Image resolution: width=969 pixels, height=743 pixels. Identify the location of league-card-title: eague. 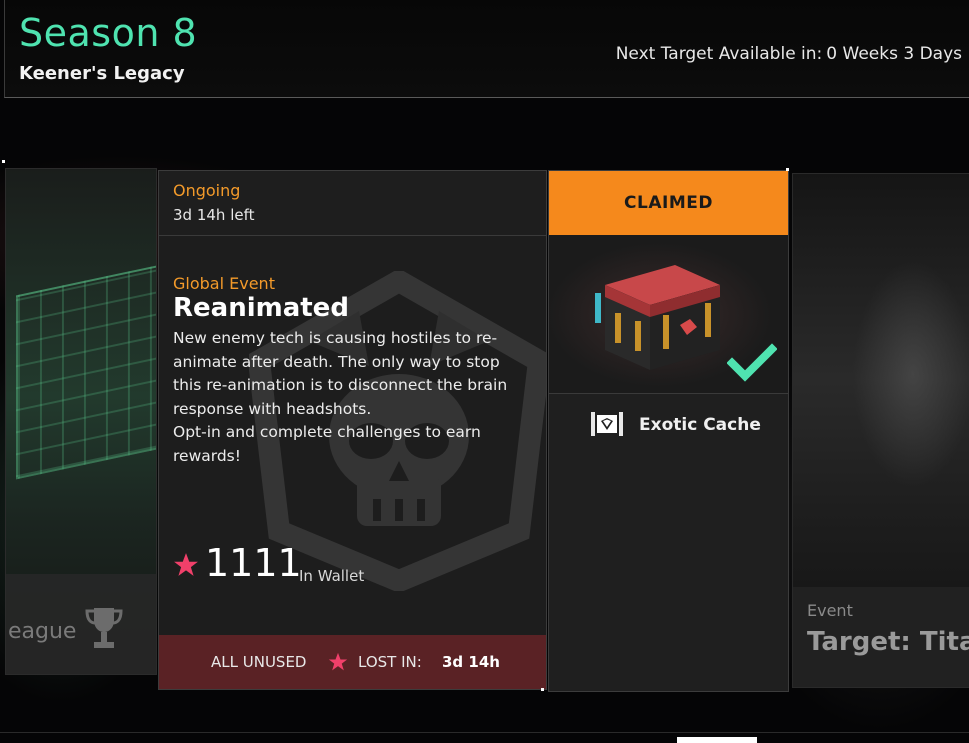
(42, 631).